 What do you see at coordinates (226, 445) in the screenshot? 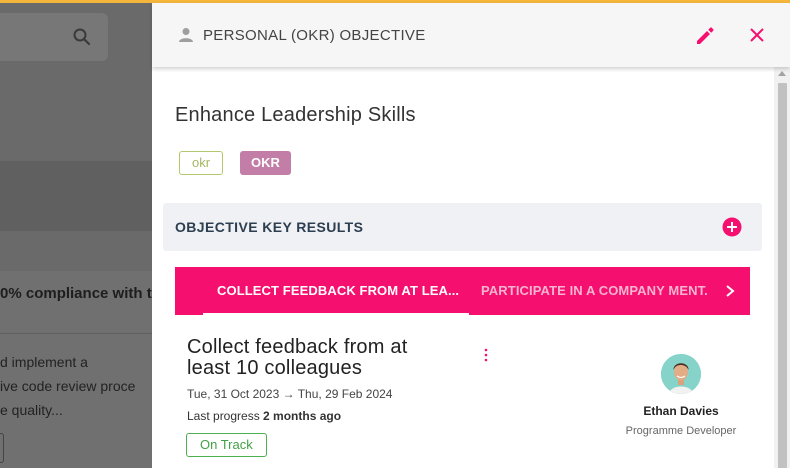
I see `status-badge: On Track` at bounding box center [226, 445].